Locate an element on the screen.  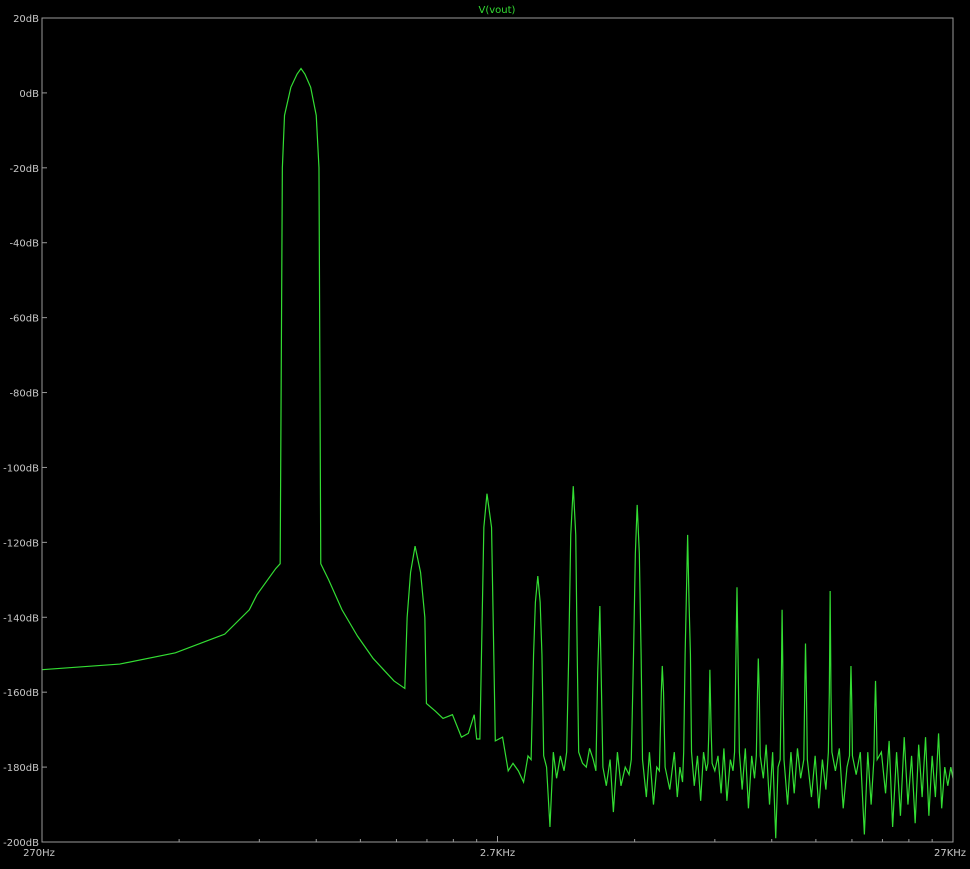
y-tick-label: -180dB is located at coordinates (21, 768).